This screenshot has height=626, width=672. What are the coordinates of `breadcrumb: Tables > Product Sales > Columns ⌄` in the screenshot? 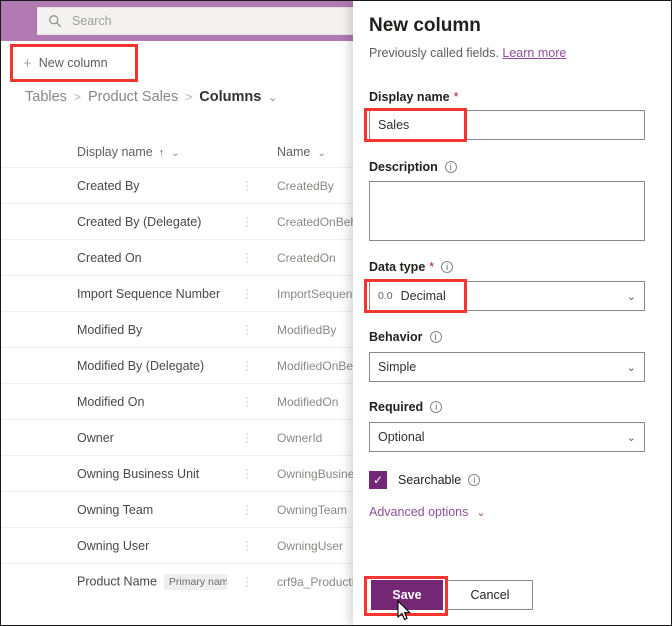 It's located at (151, 97).